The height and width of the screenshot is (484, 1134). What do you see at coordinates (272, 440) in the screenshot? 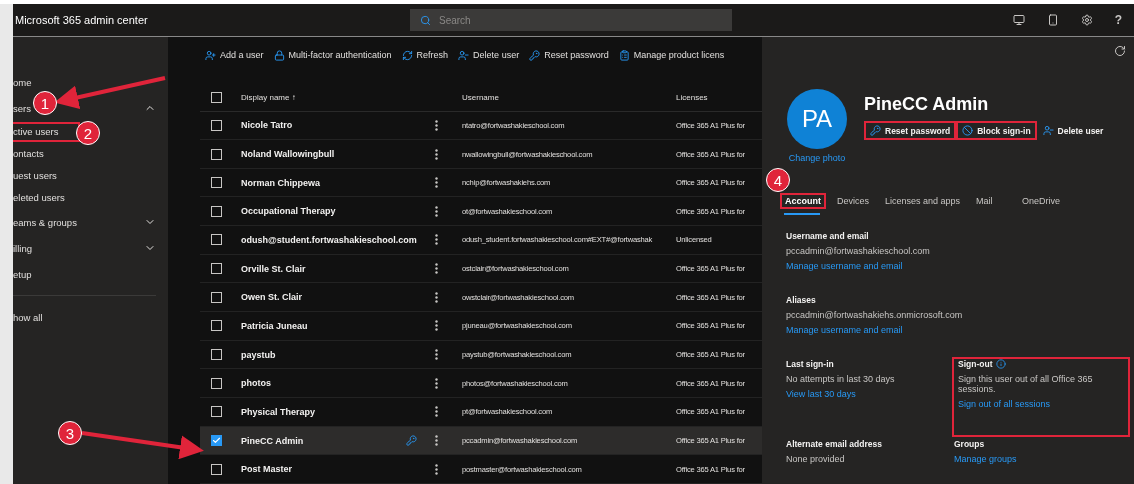
I see `table-cell: PineCC Admin` at bounding box center [272, 440].